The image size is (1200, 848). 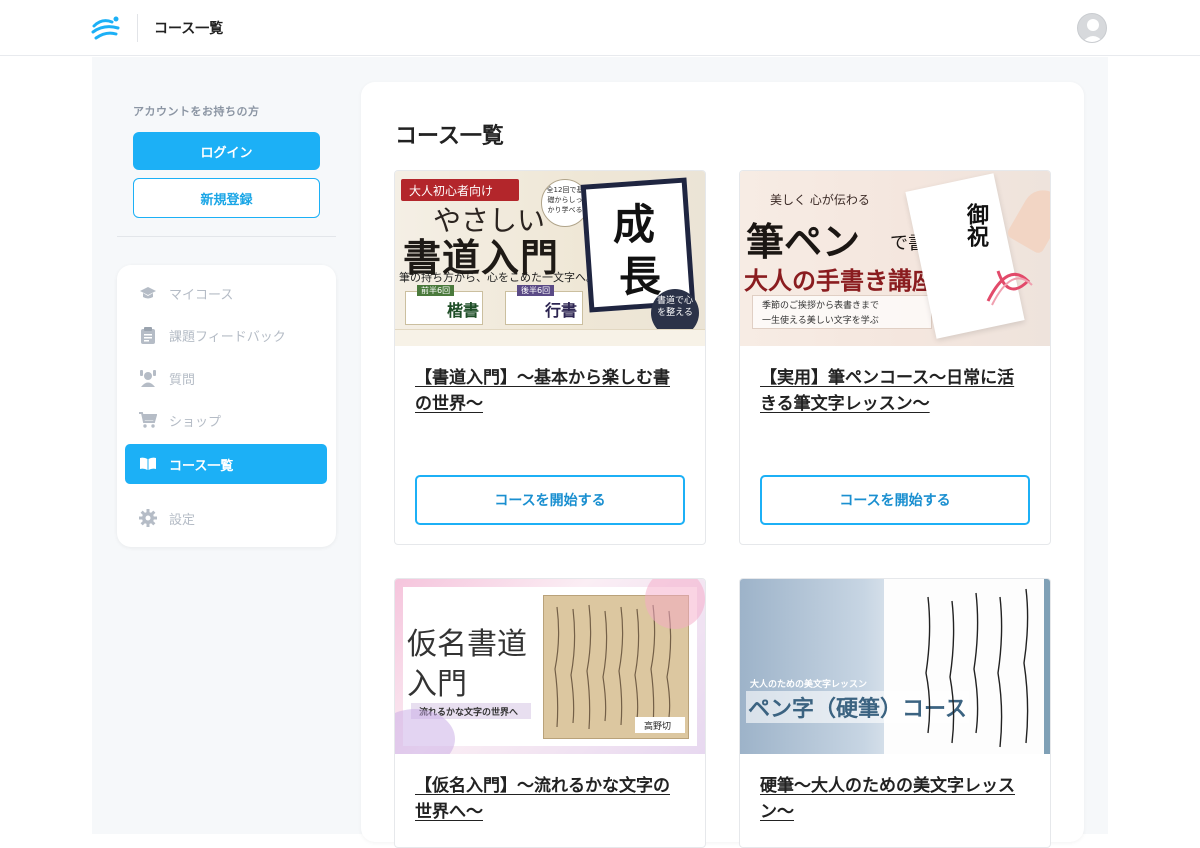 What do you see at coordinates (977, 668) in the screenshot?
I see `handwriting-illustration` at bounding box center [977, 668].